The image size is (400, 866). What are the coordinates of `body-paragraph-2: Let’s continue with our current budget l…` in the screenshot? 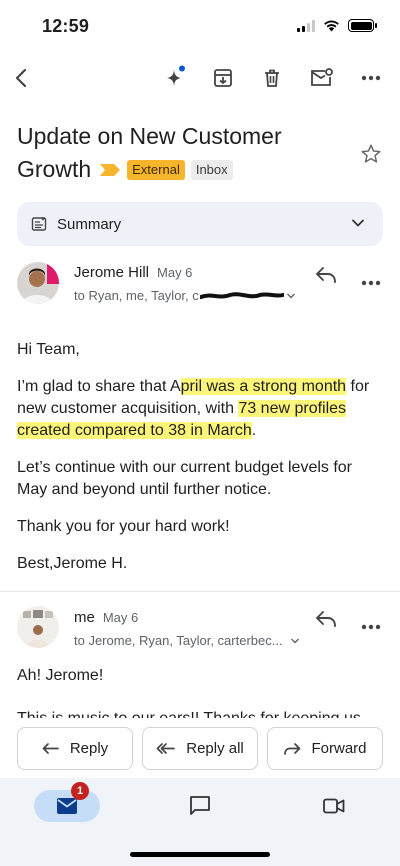 It's located at (185, 478).